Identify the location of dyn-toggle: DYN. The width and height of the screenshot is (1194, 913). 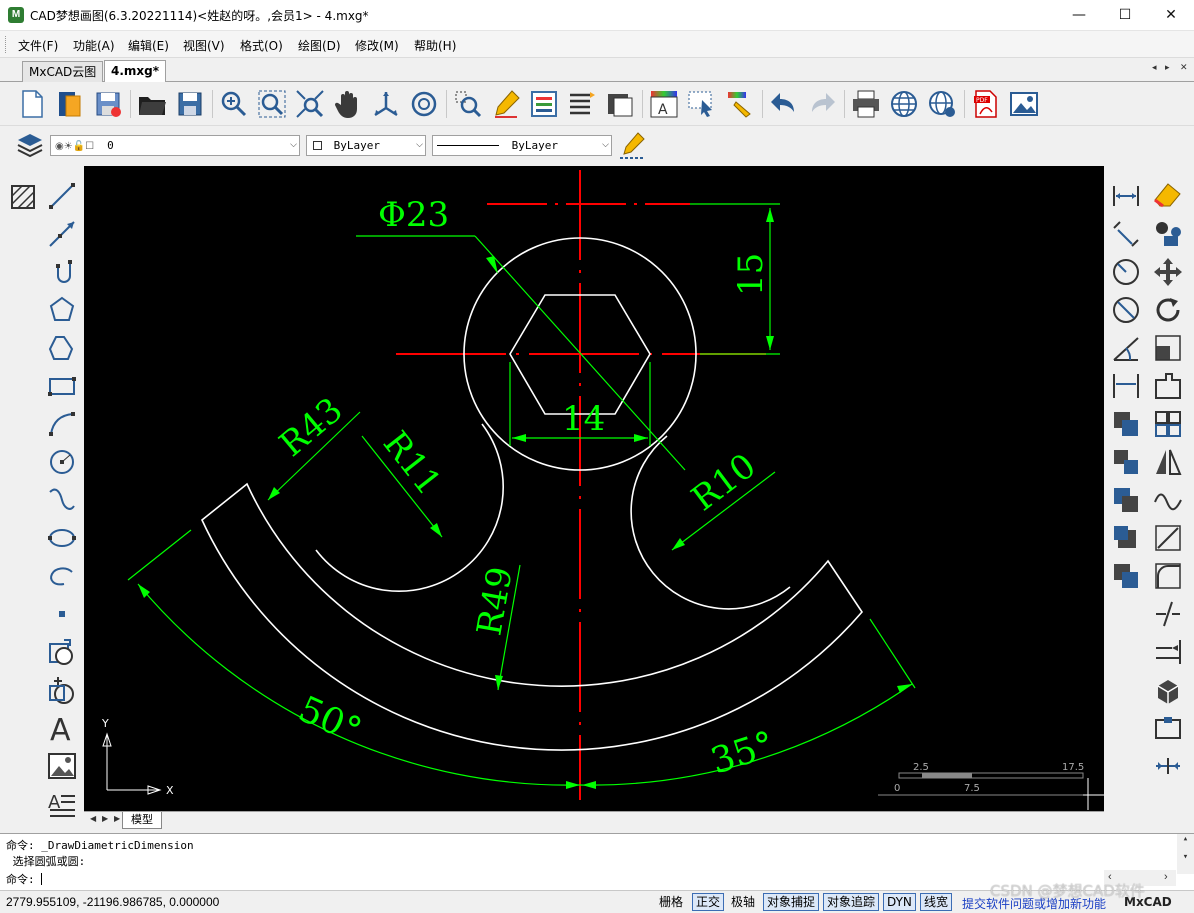
(899, 902).